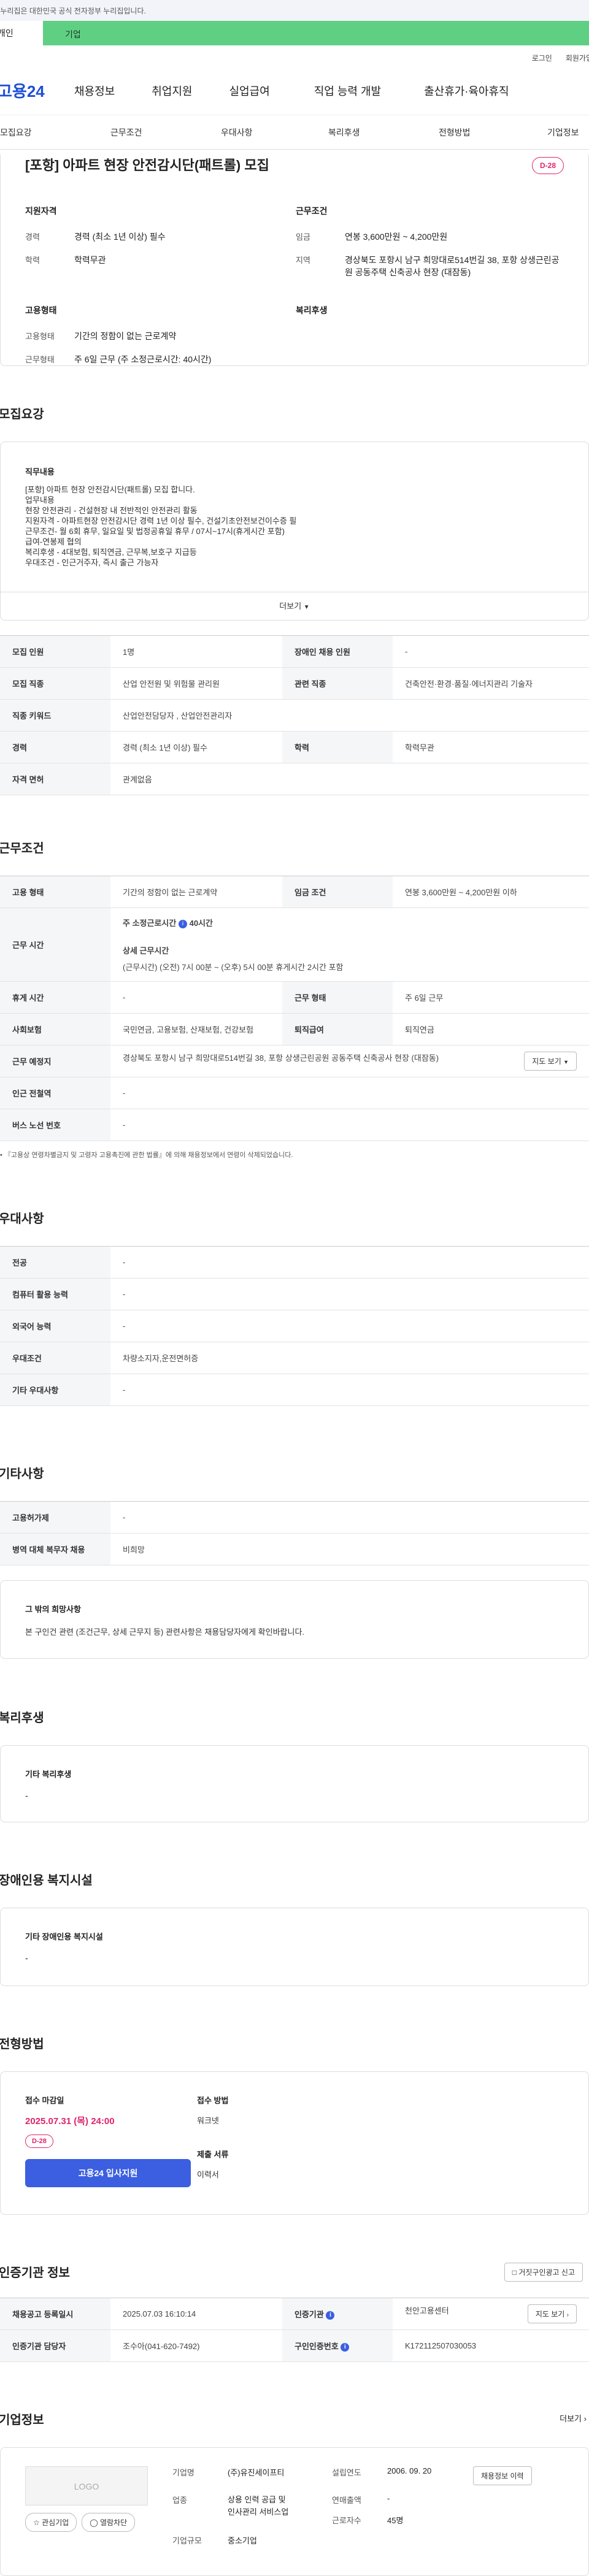 The width and height of the screenshot is (589, 2576). I want to click on gnb-employment-support: 취업지원, so click(172, 91).